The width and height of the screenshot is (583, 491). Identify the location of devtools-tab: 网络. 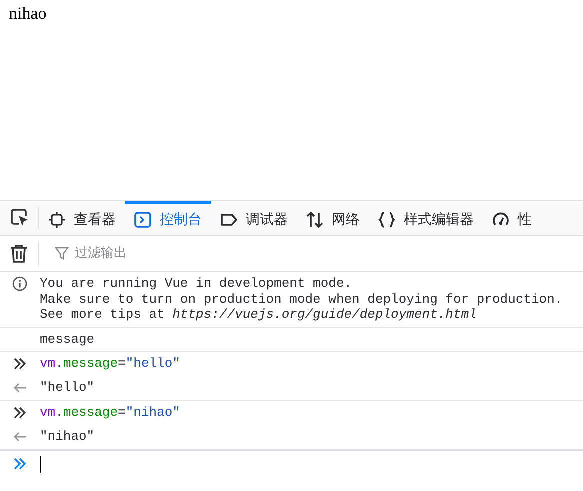
(333, 218).